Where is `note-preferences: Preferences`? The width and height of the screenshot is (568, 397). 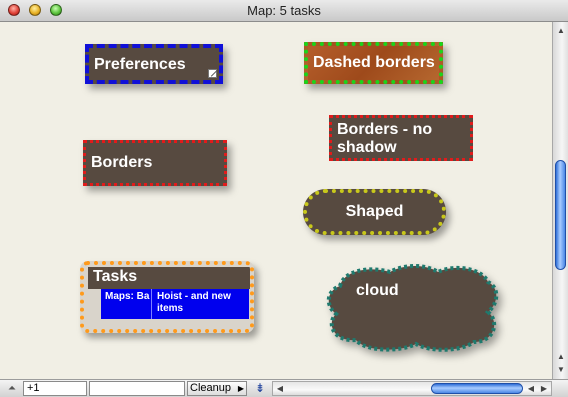 note-preferences: Preferences is located at coordinates (154, 64).